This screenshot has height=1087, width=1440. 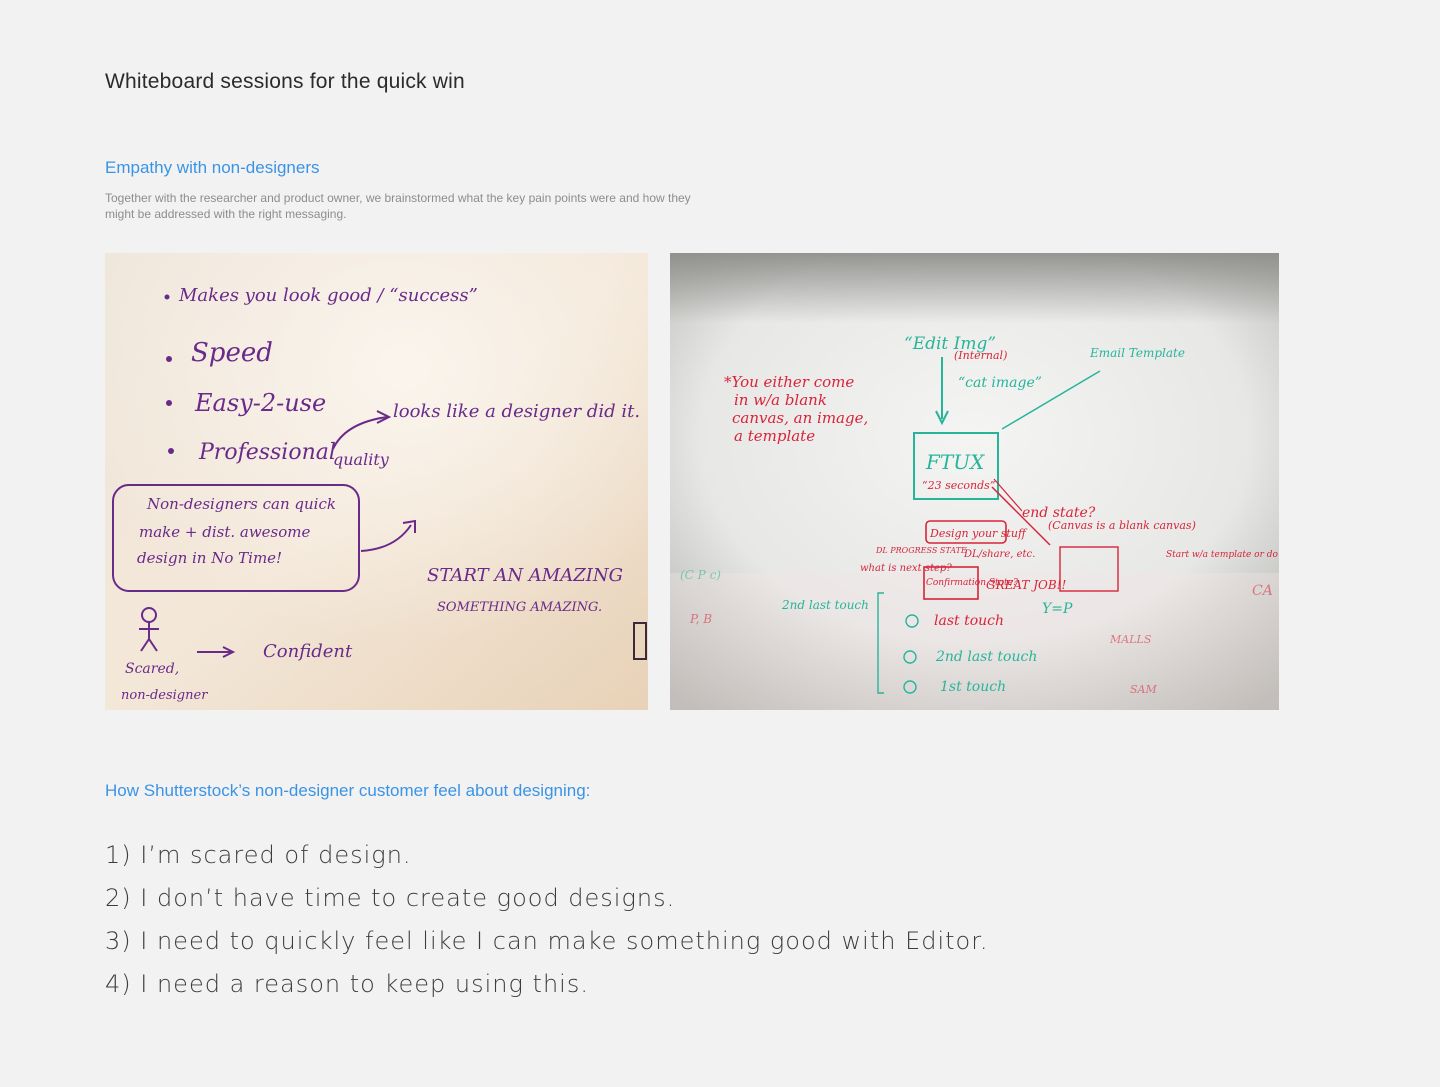 What do you see at coordinates (260, 403) in the screenshot?
I see `wb1-line-easy: Easy-2-use` at bounding box center [260, 403].